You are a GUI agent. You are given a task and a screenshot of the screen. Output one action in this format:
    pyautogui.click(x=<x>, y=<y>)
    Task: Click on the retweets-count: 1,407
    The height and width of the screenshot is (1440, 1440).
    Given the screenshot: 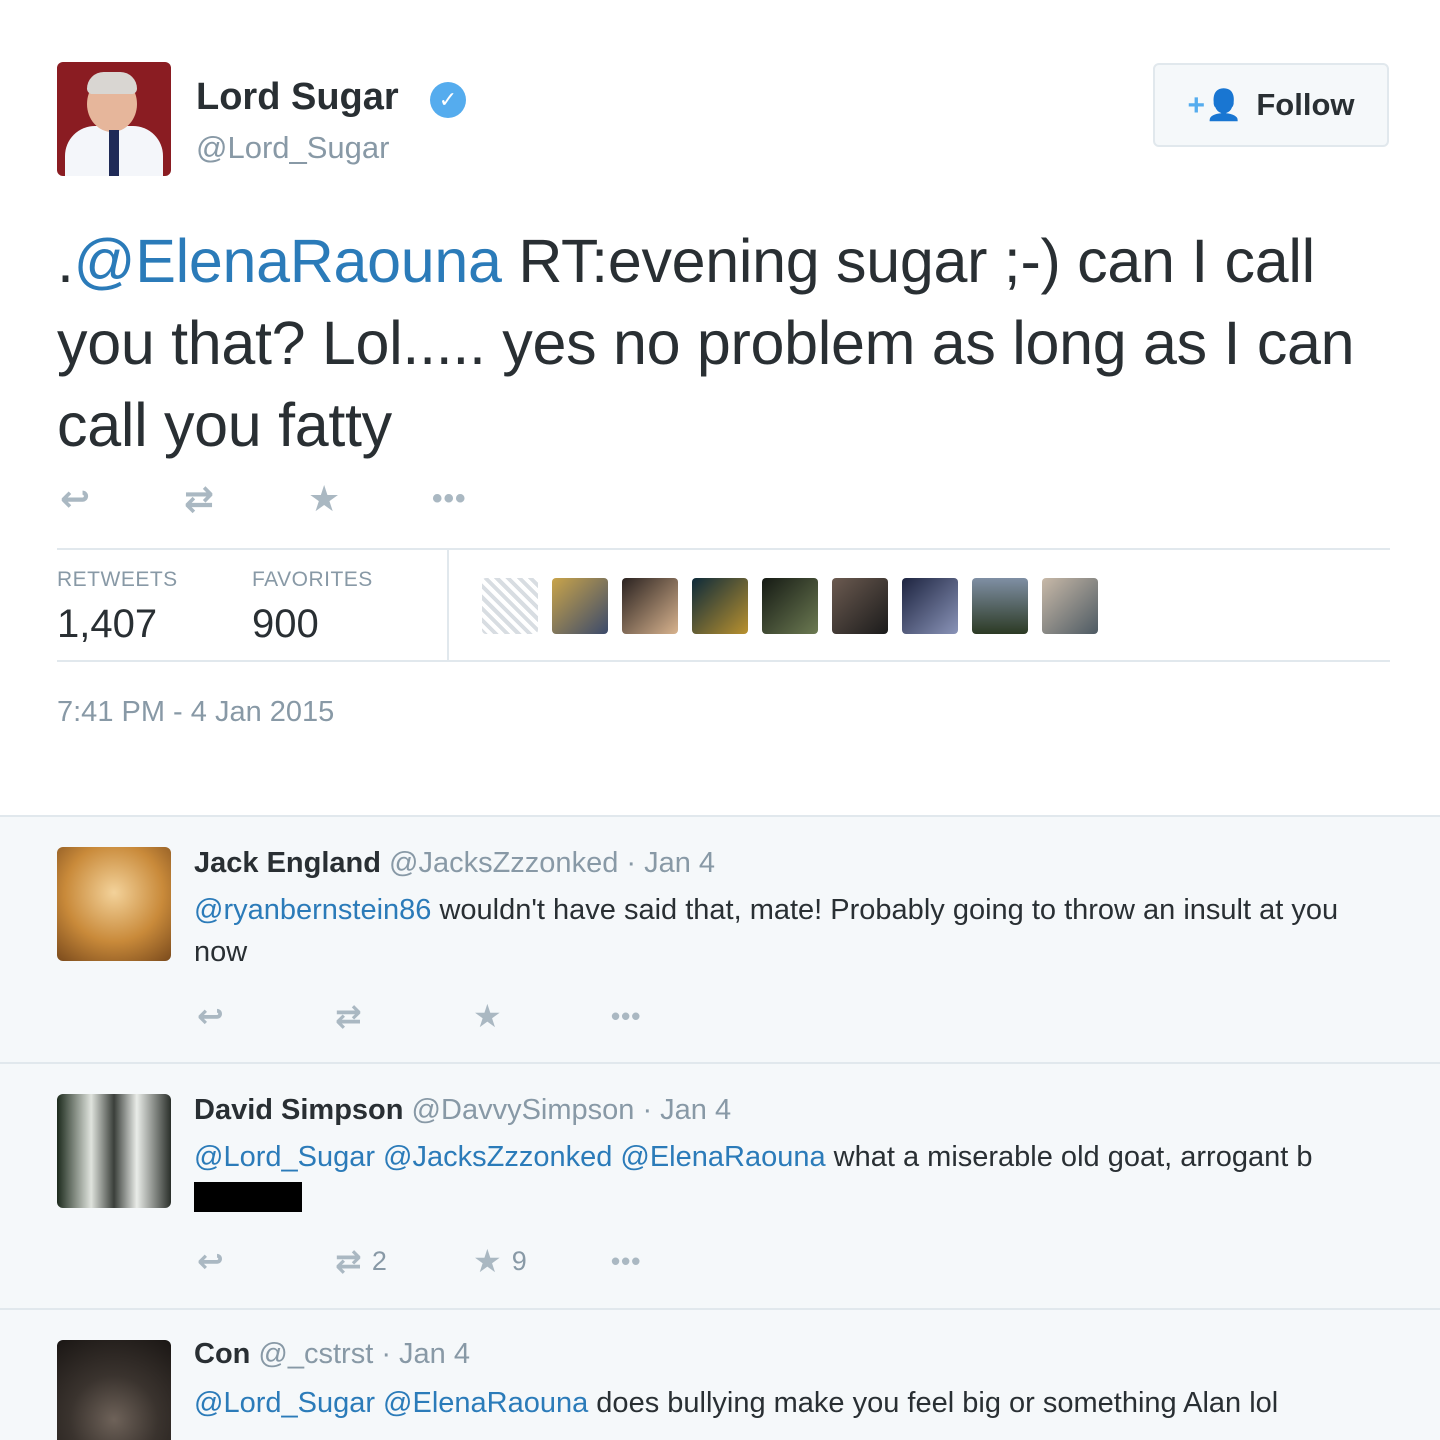 What is the action you would take?
    pyautogui.click(x=107, y=624)
    